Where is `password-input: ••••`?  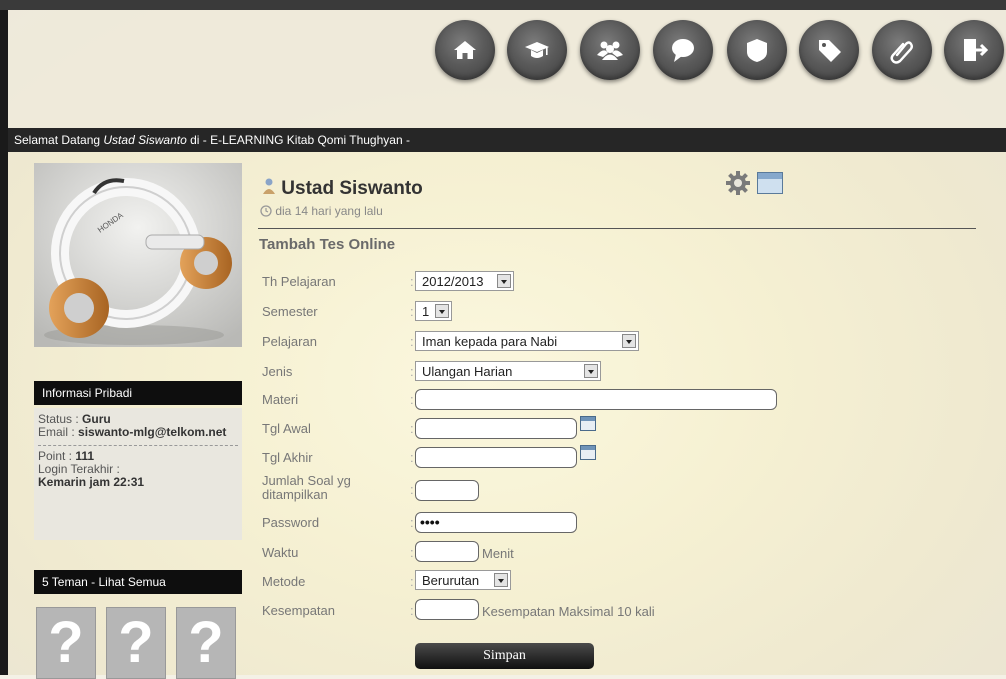
password-input: •••• is located at coordinates (496, 522).